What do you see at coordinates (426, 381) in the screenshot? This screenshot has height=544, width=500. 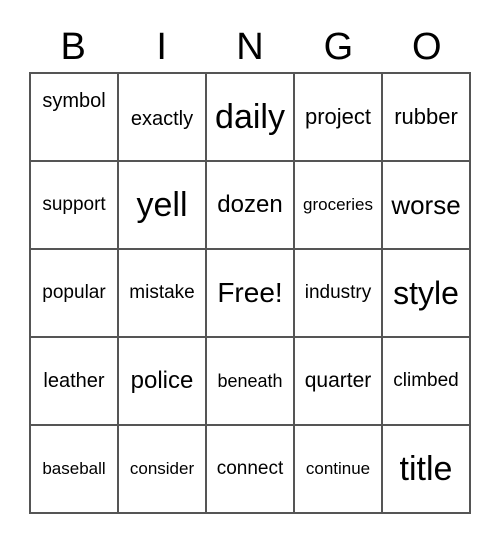 I see `bingo-cell: climbed` at bounding box center [426, 381].